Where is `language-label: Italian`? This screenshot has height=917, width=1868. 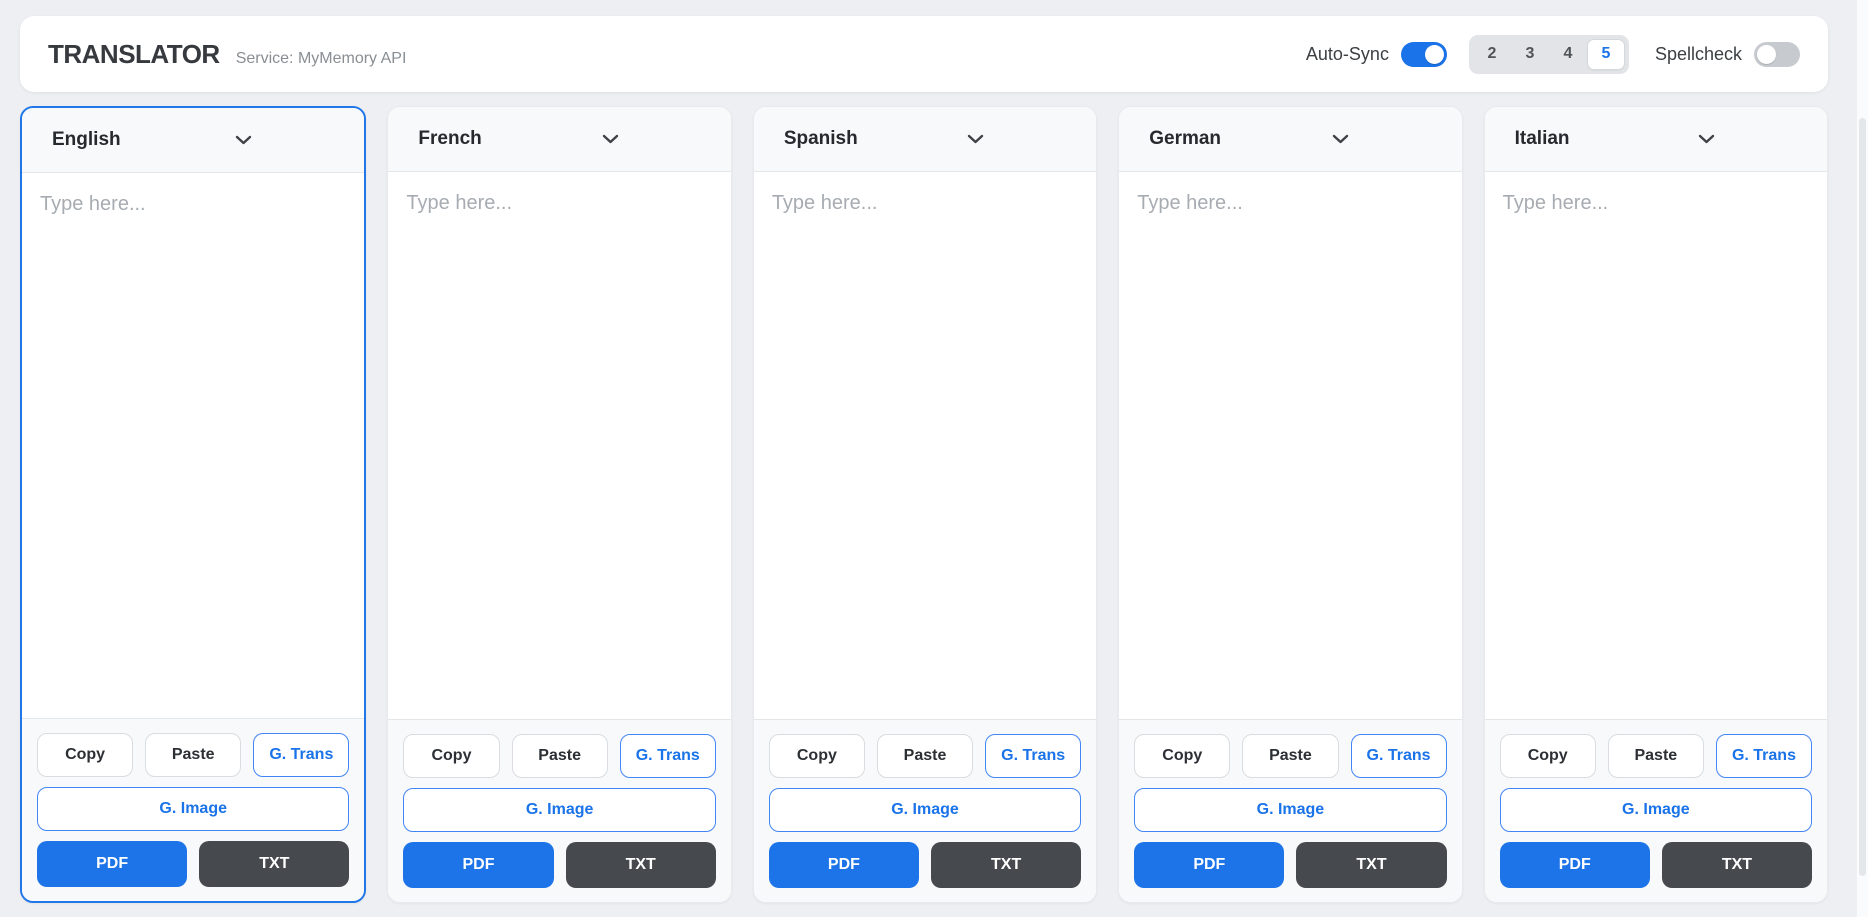
language-label: Italian is located at coordinates (1542, 138).